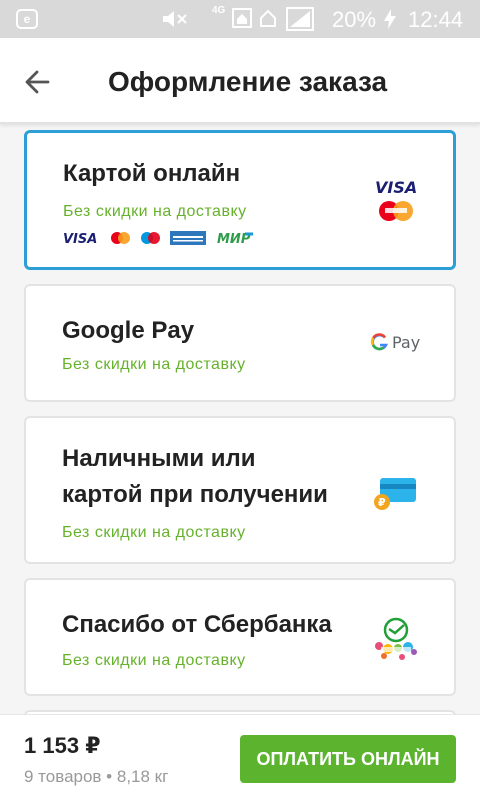  What do you see at coordinates (396, 199) in the screenshot?
I see `visa-mastercard-logo: VISA` at bounding box center [396, 199].